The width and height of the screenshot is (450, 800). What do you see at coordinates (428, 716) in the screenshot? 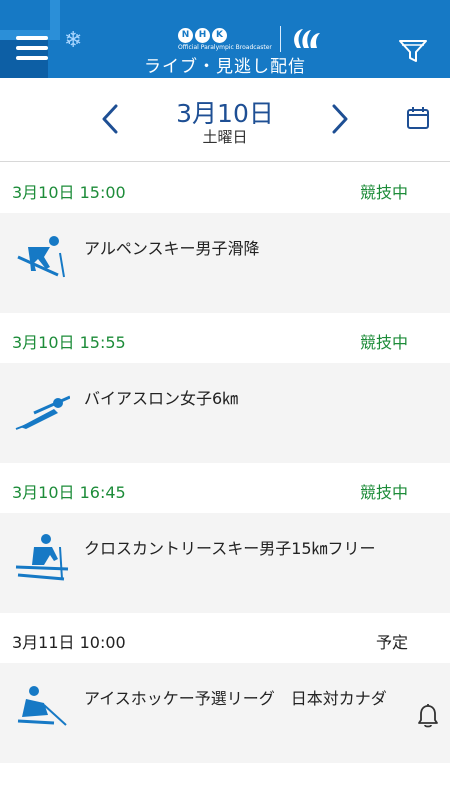
I see `bell-icon` at bounding box center [428, 716].